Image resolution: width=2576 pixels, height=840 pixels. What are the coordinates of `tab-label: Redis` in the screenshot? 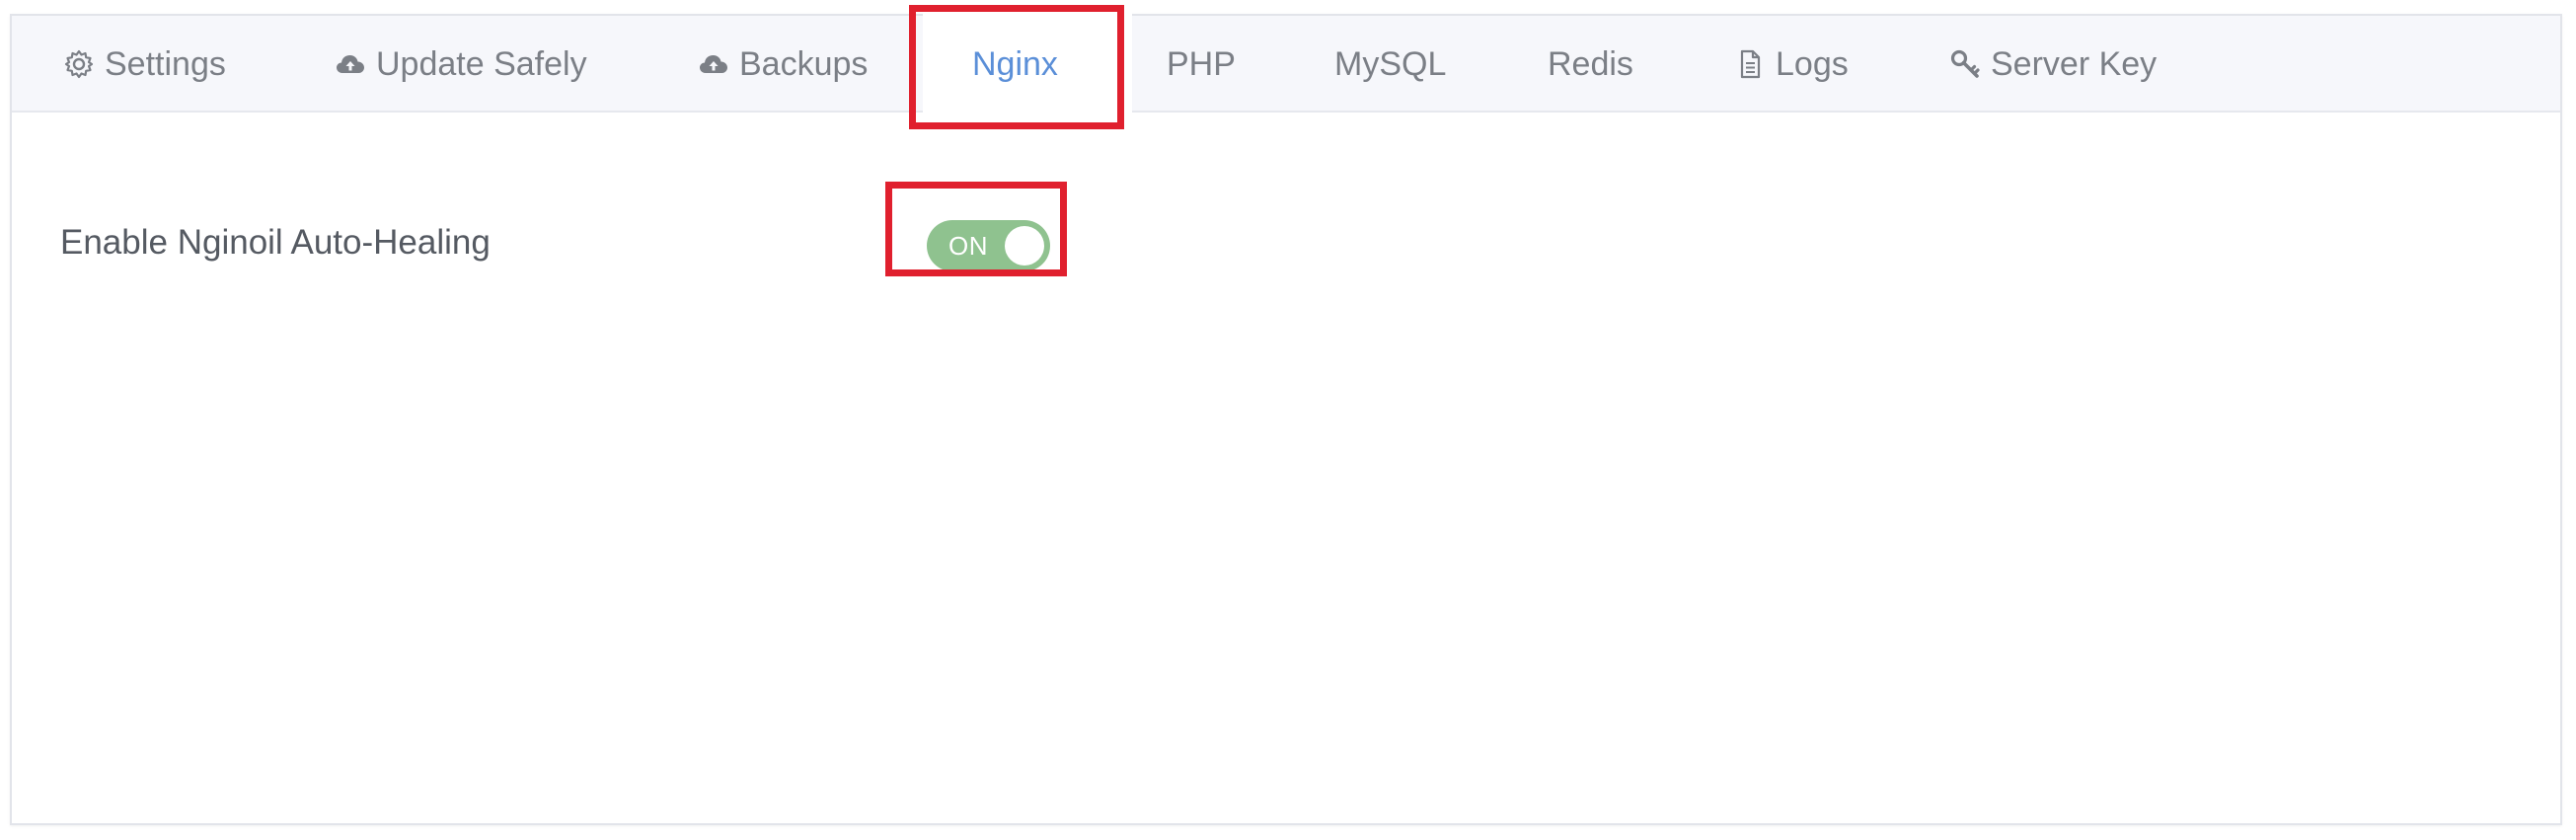 It's located at (1590, 63).